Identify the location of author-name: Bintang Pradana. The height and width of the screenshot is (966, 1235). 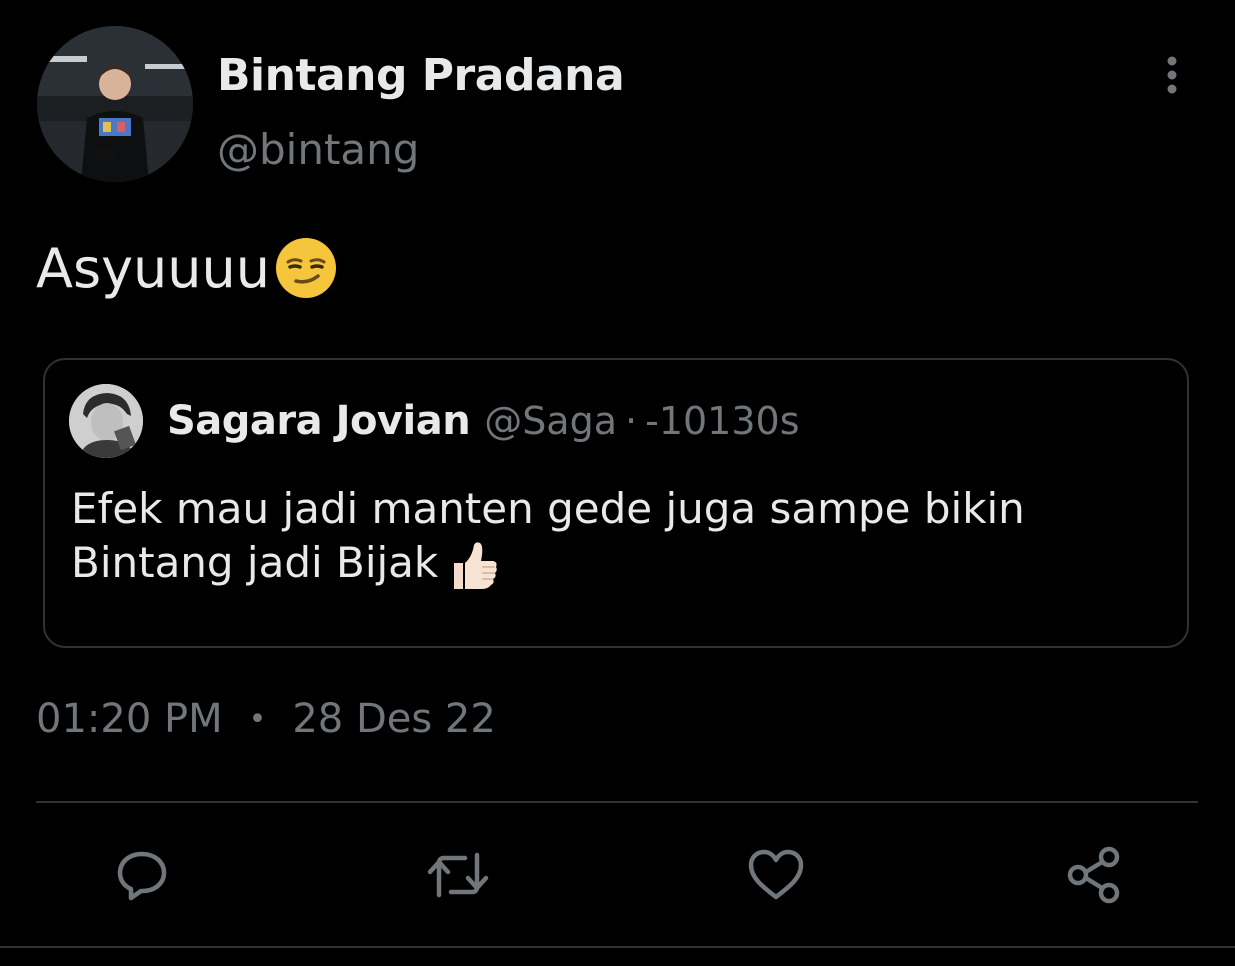
(421, 75).